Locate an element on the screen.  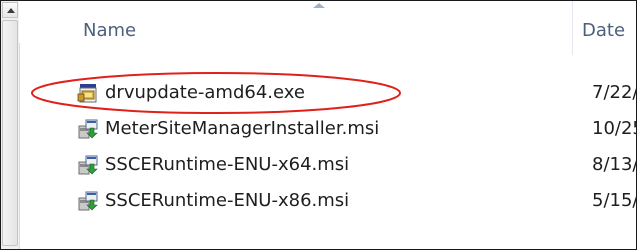
exe-installer-icon is located at coordinates (87, 93).